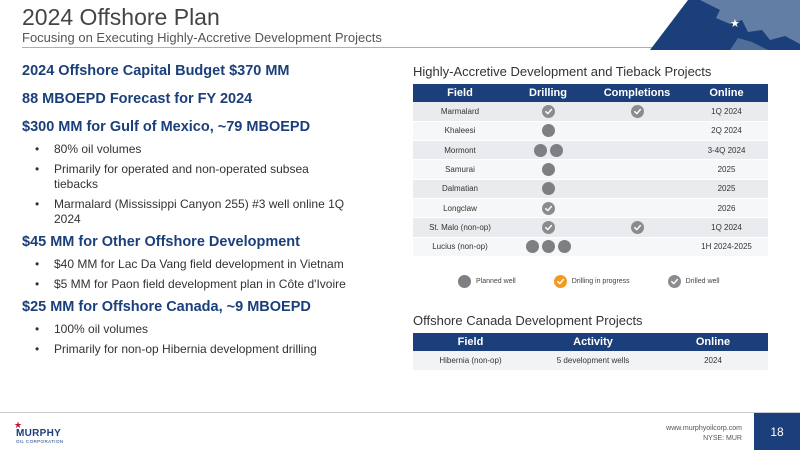 Image resolution: width=800 pixels, height=450 pixels. I want to click on legend-in-progress: Drilling in progress, so click(591, 281).